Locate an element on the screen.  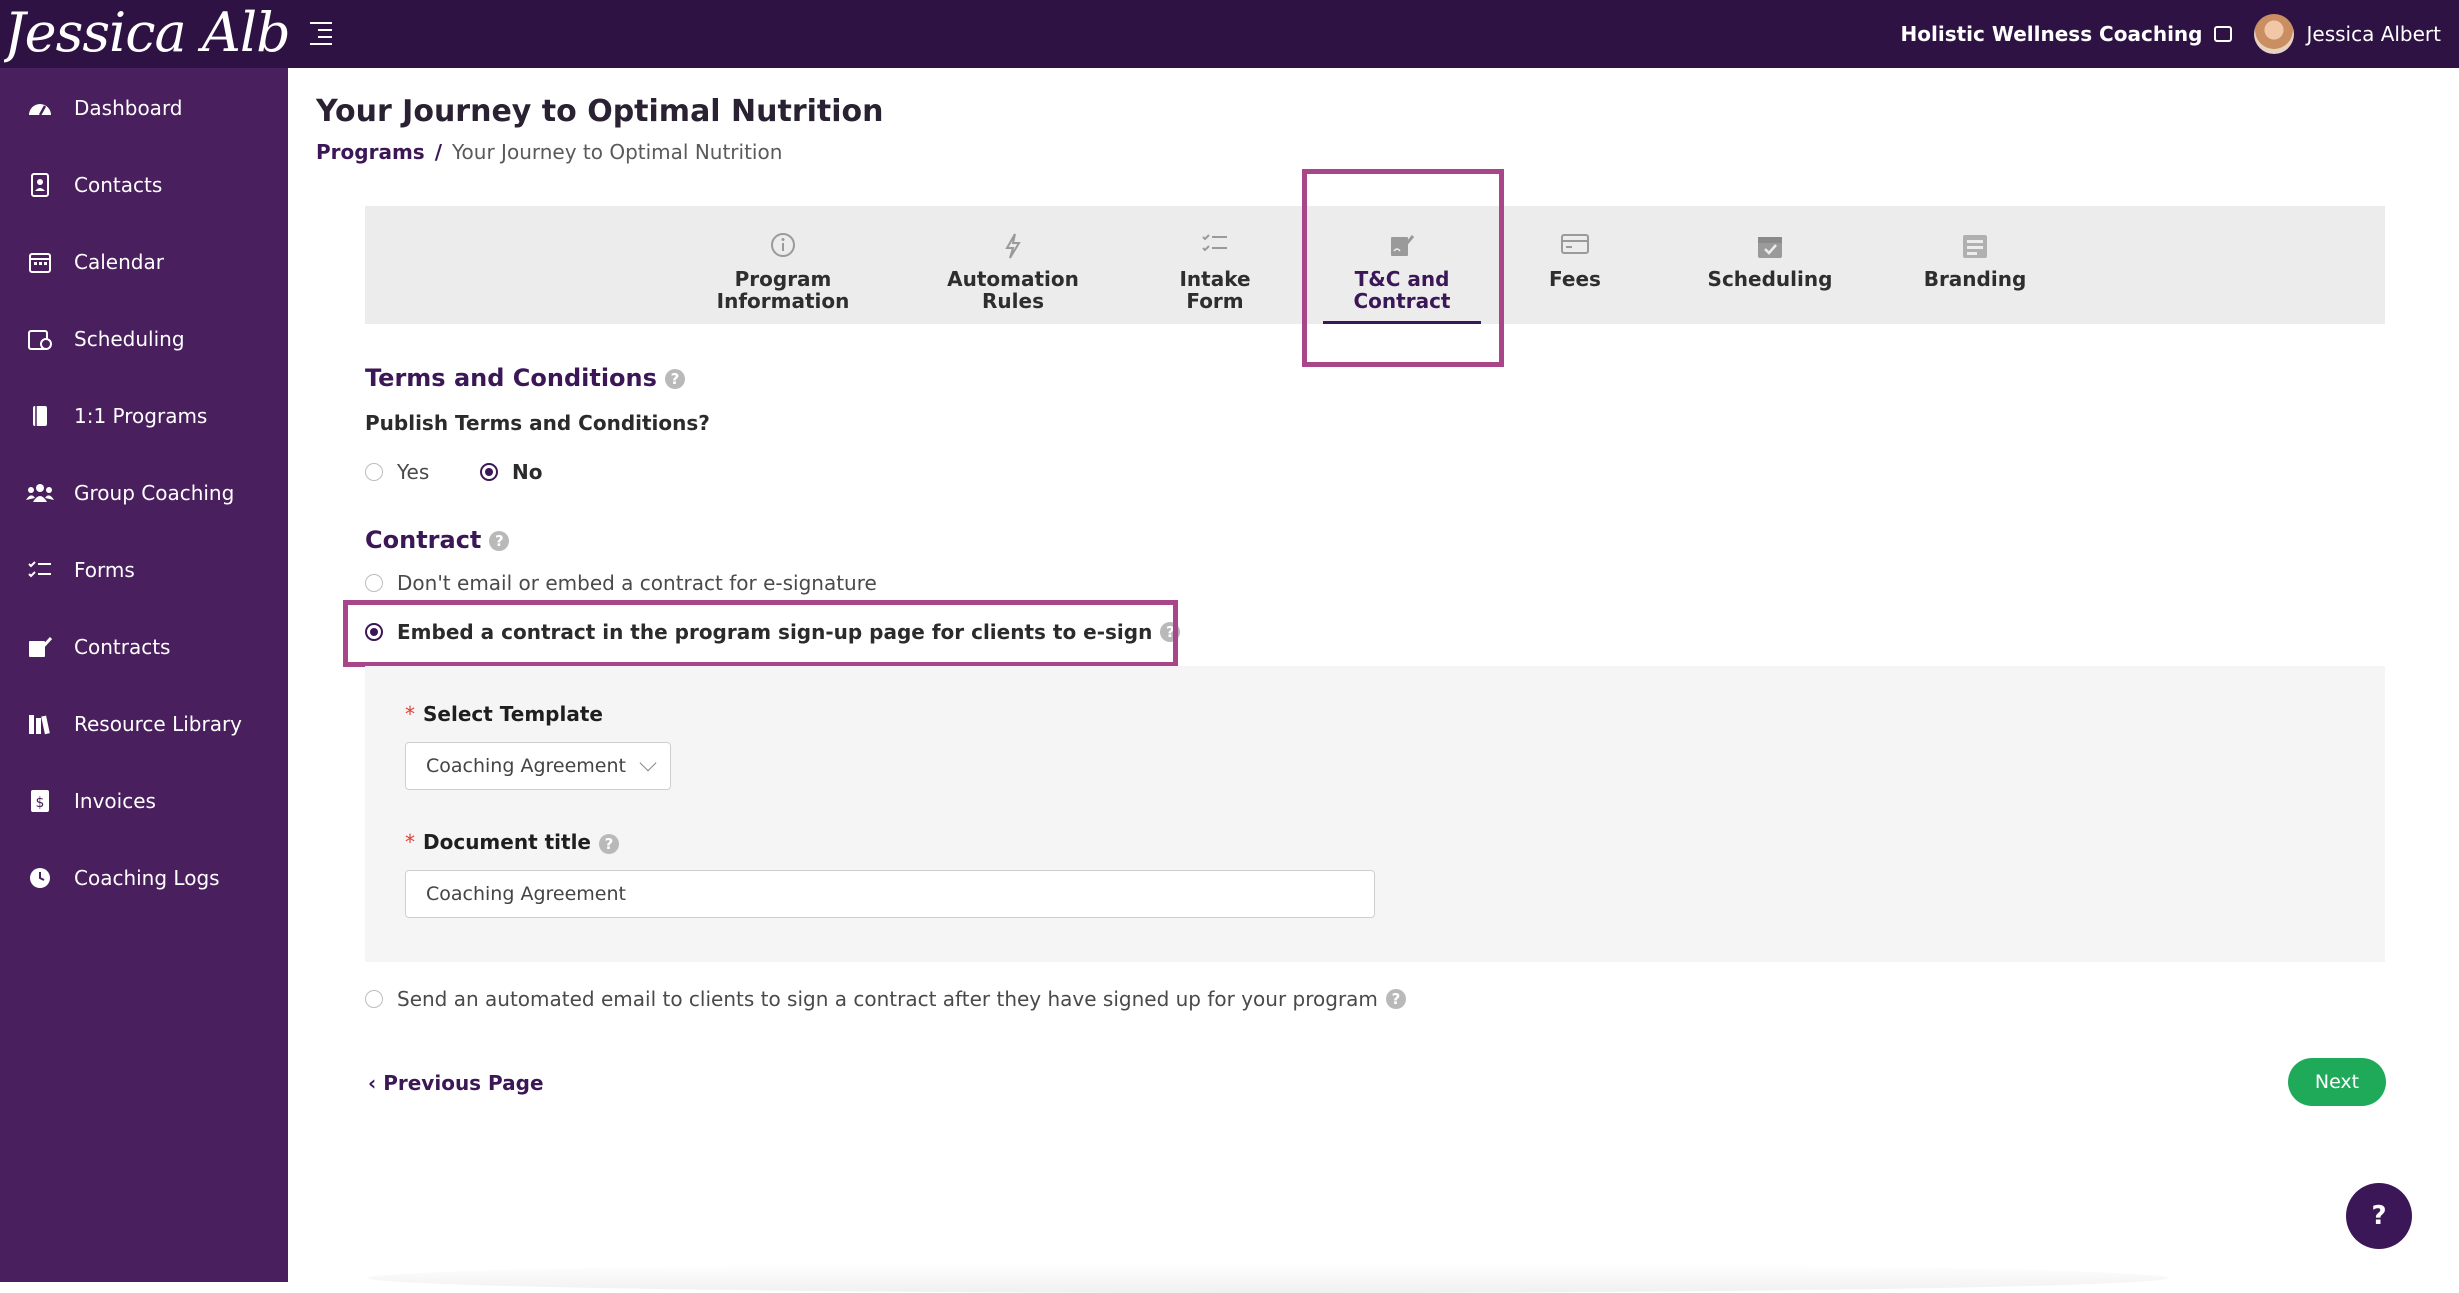
business-name: Holistic Wellness Coaching is located at coordinates (2052, 34).